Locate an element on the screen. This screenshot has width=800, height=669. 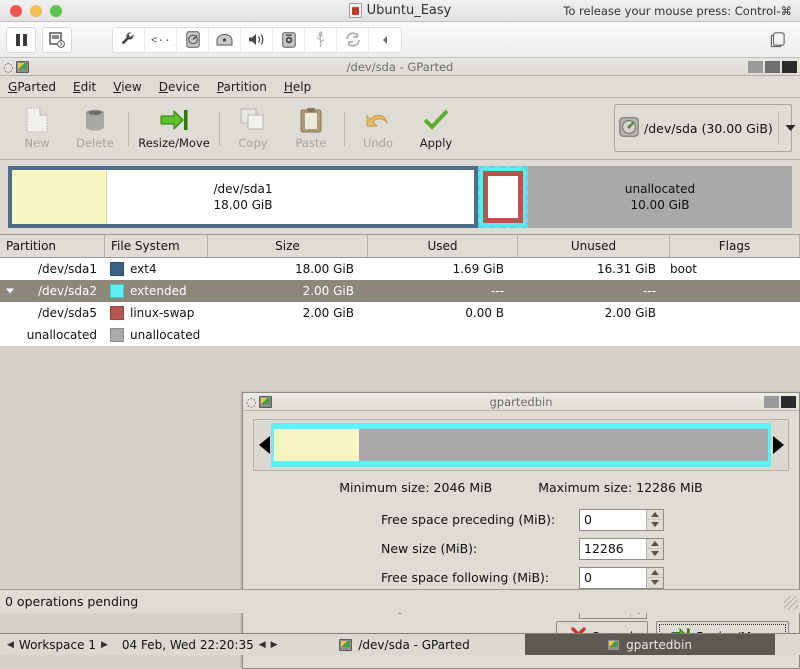
partition-name: /dev/sda1 is located at coordinates (67, 269).